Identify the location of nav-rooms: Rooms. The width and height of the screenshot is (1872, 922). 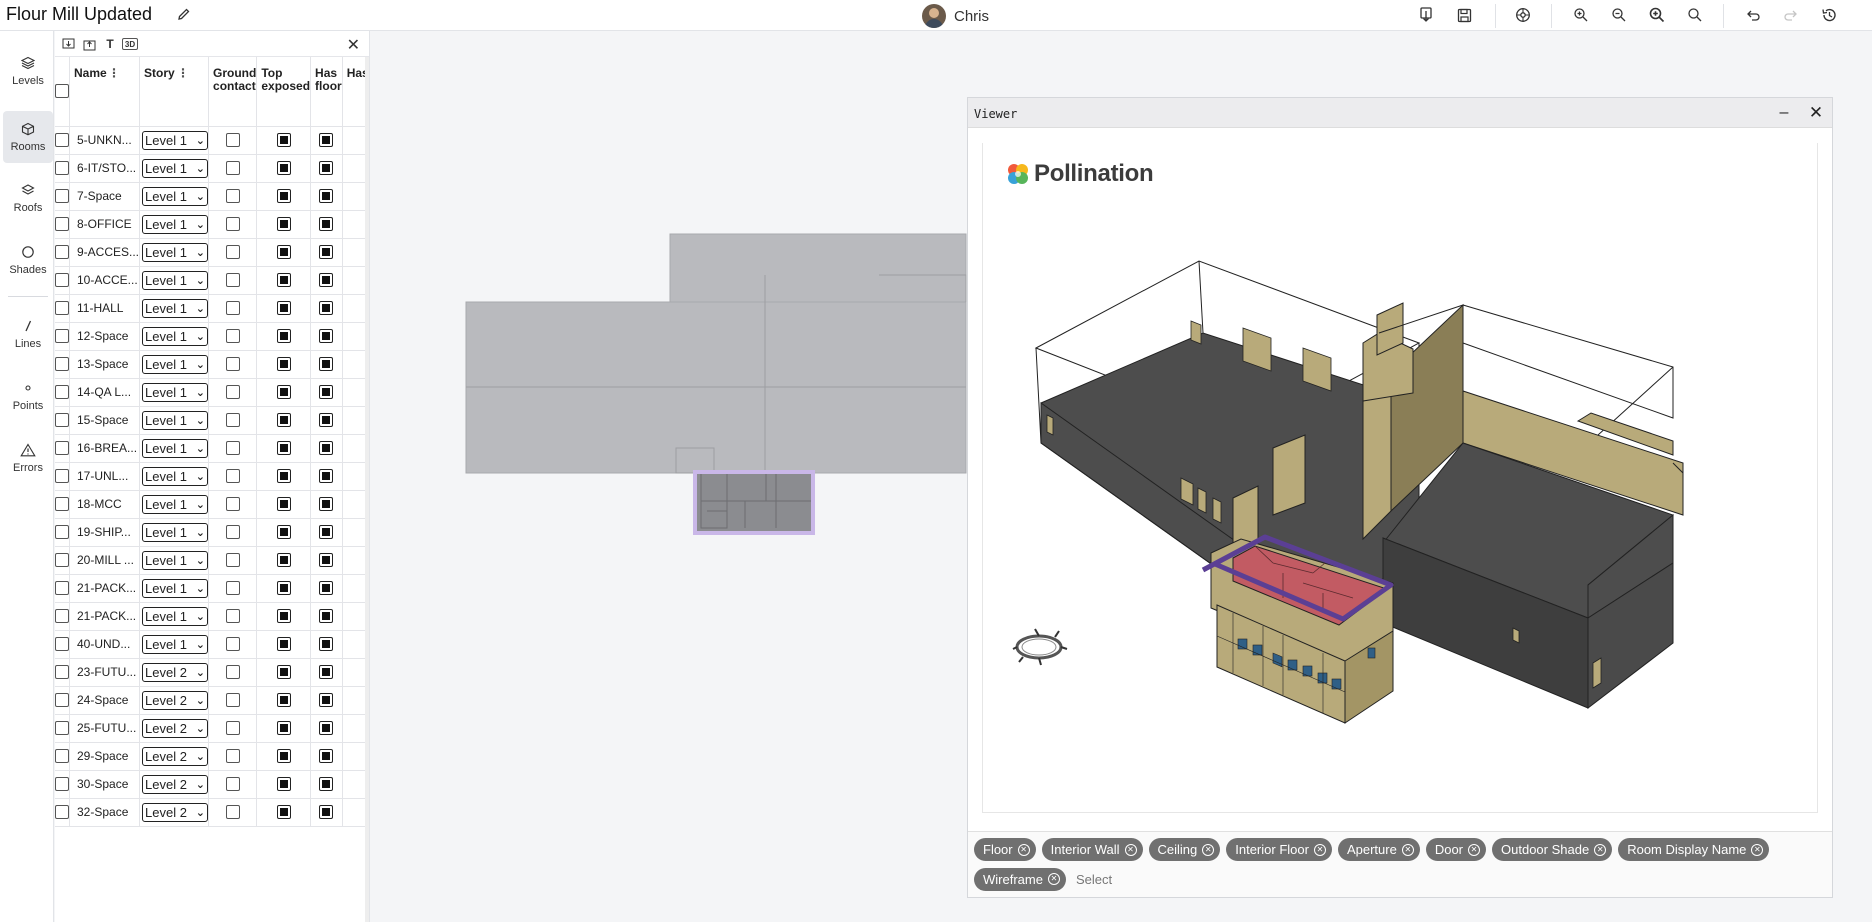
(28, 137).